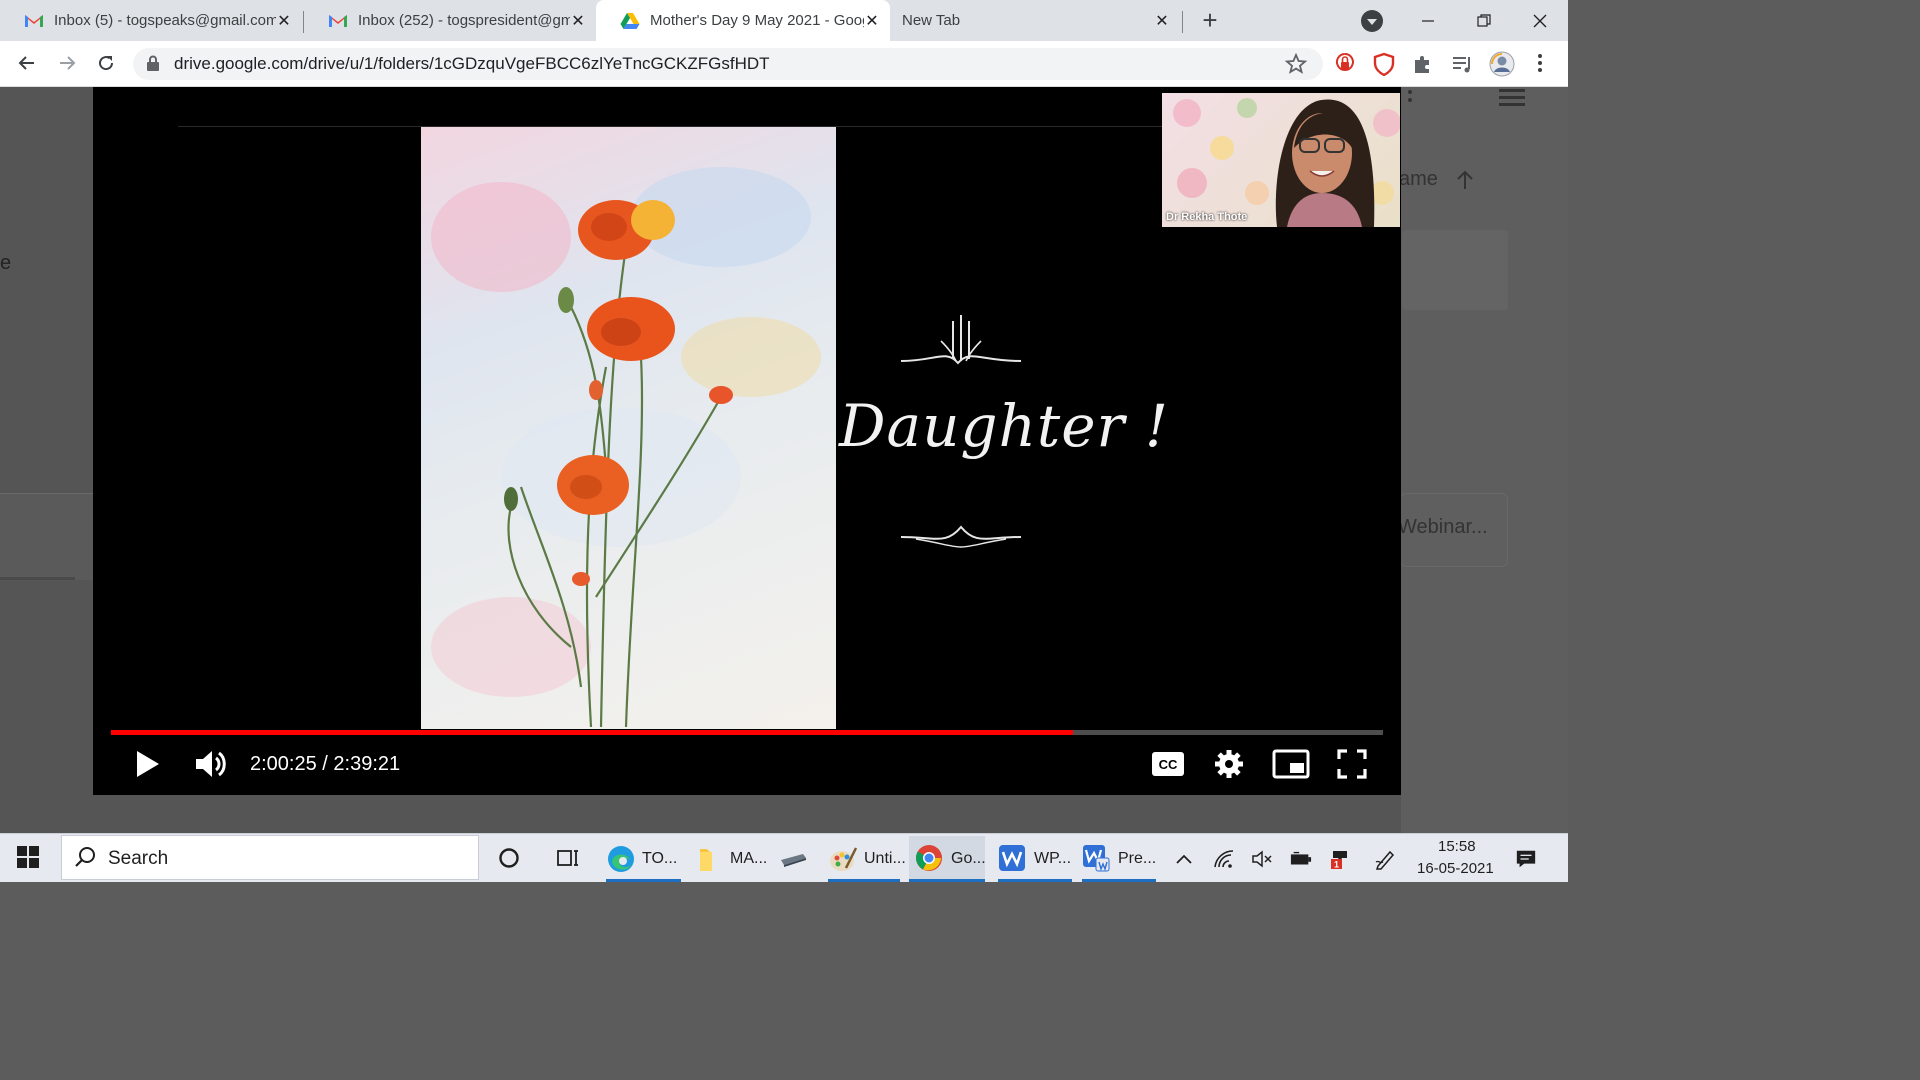 The image size is (1920, 1080). I want to click on chrome-icon, so click(930, 859).